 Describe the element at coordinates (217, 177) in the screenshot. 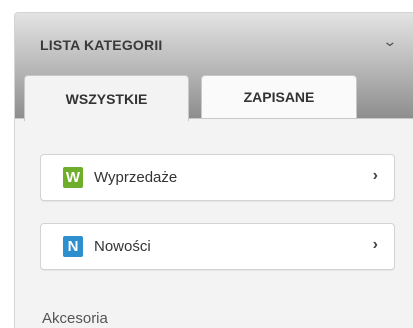

I see `category-item-sales: W Wyprzedaże ›` at that location.